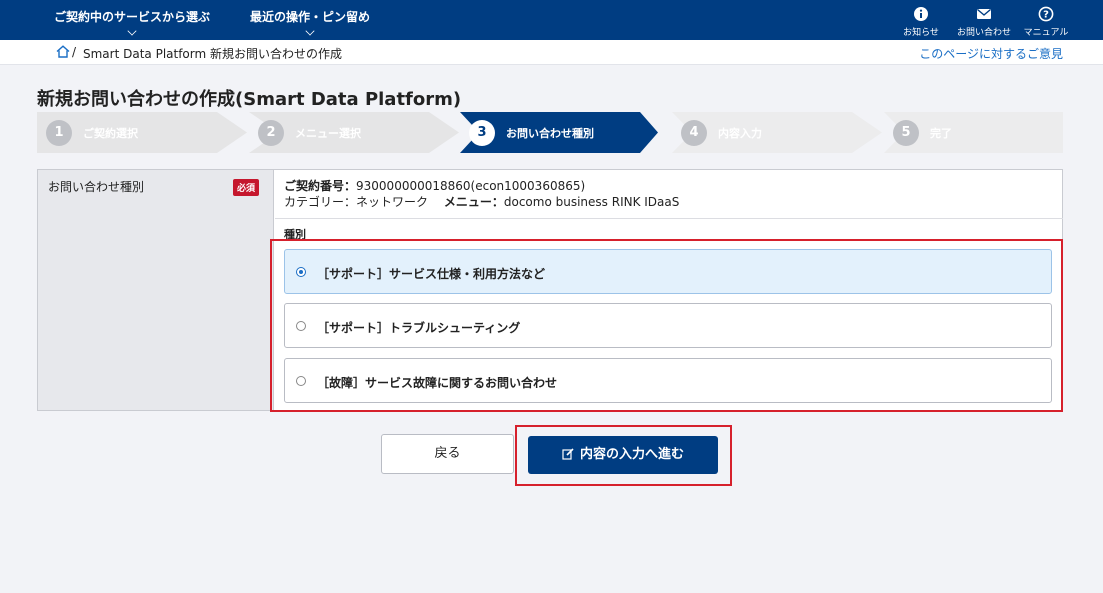 This screenshot has width=1103, height=593. Describe the element at coordinates (983, 33) in the screenshot. I see `contact-label: お問い合わせ` at that location.